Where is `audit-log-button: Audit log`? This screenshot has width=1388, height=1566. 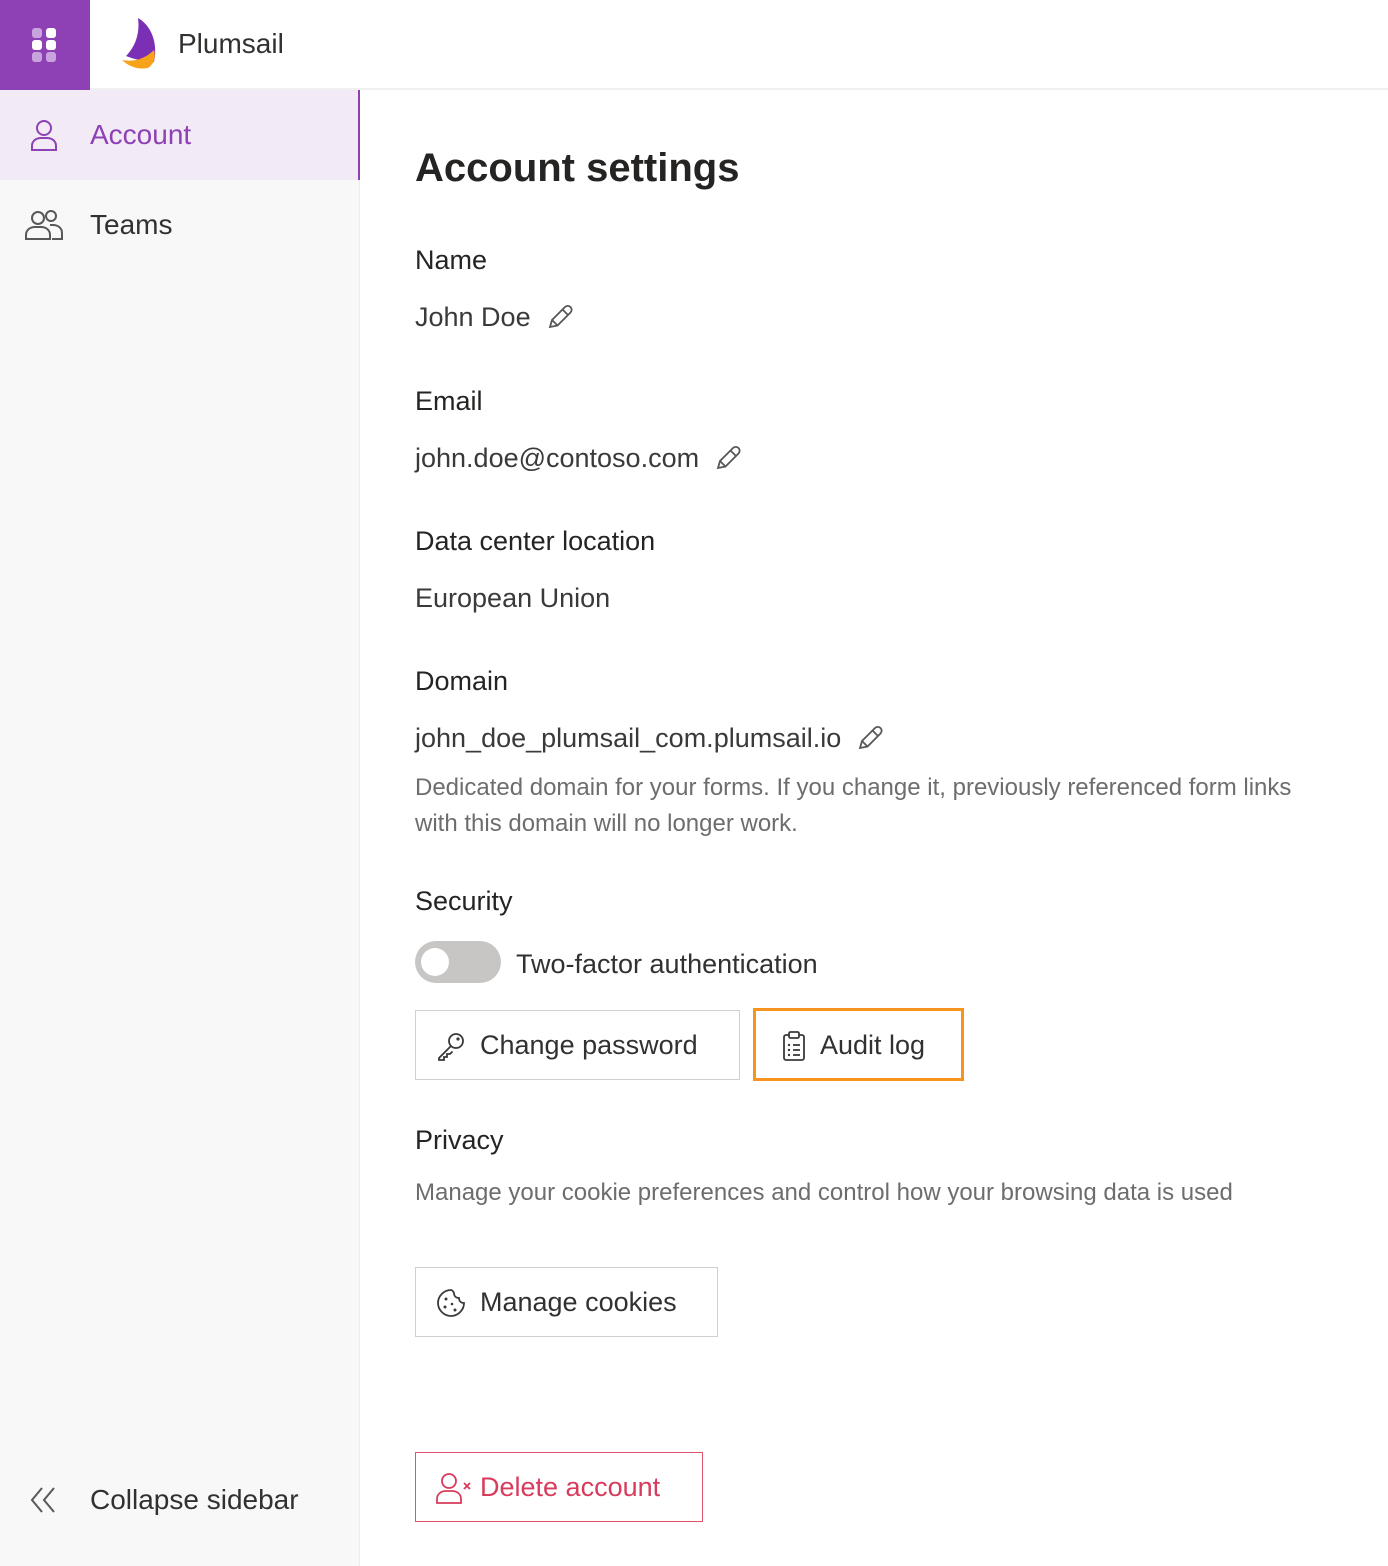
audit-log-button: Audit log is located at coordinates (858, 1044).